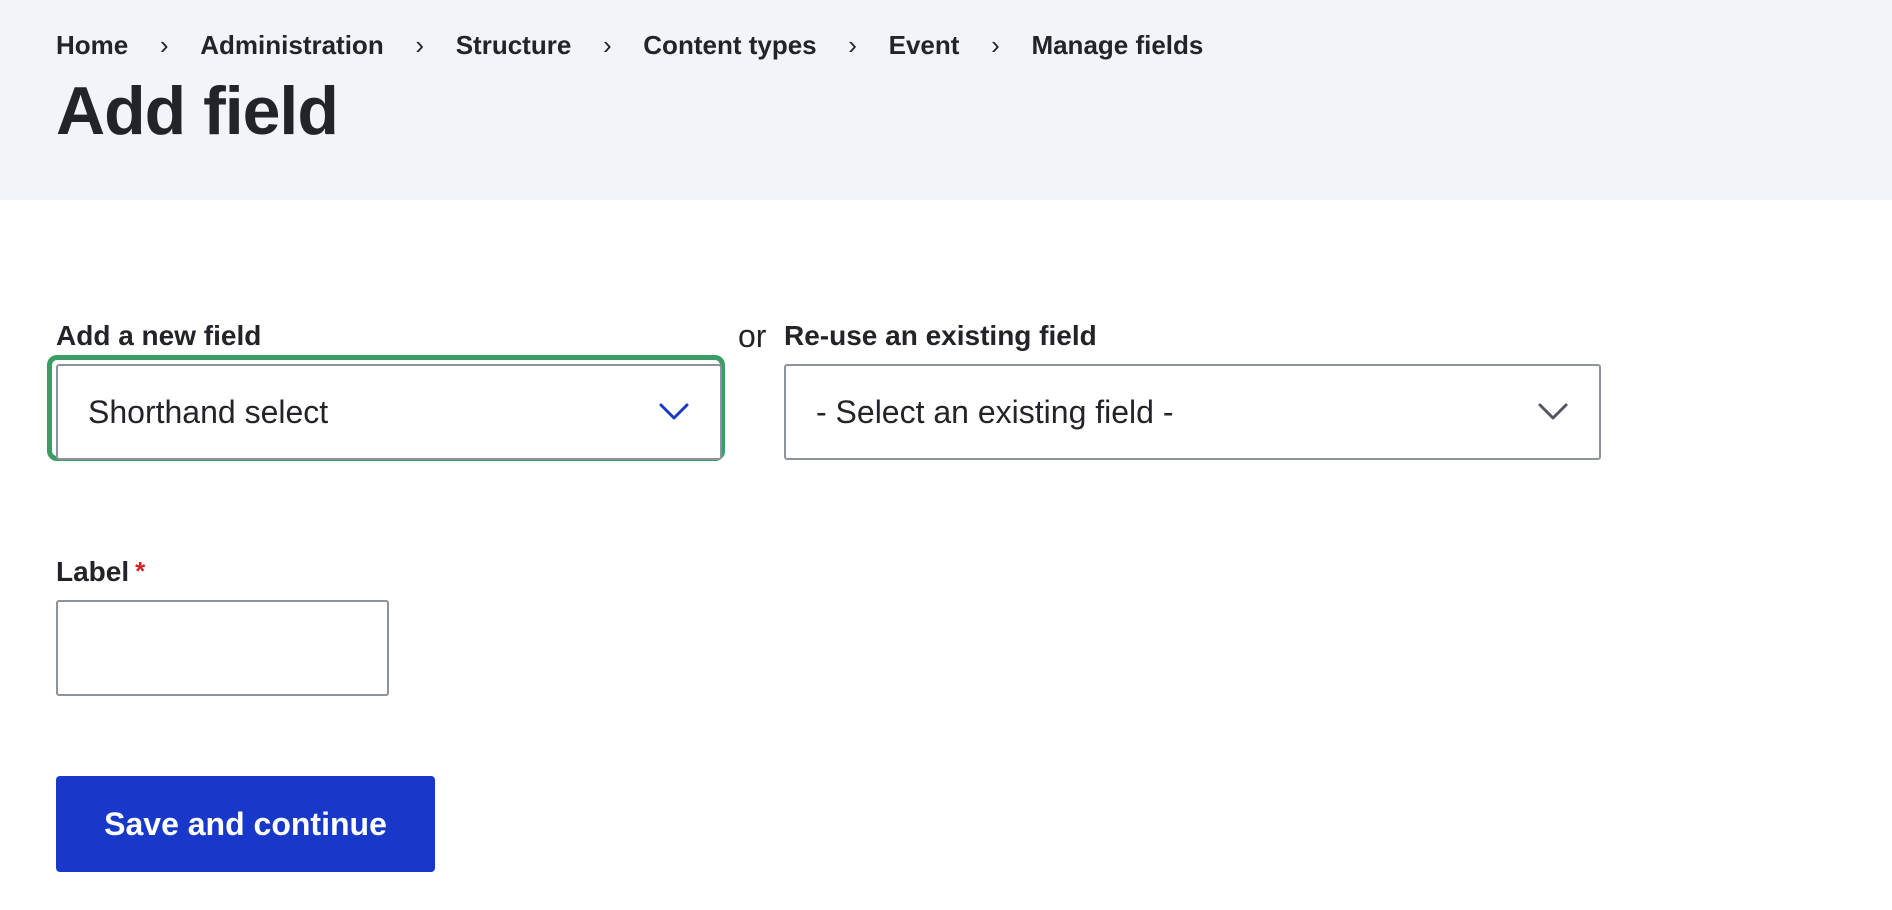  I want to click on reuse-existing-field-select-value: - Select an existing field -, so click(995, 411).